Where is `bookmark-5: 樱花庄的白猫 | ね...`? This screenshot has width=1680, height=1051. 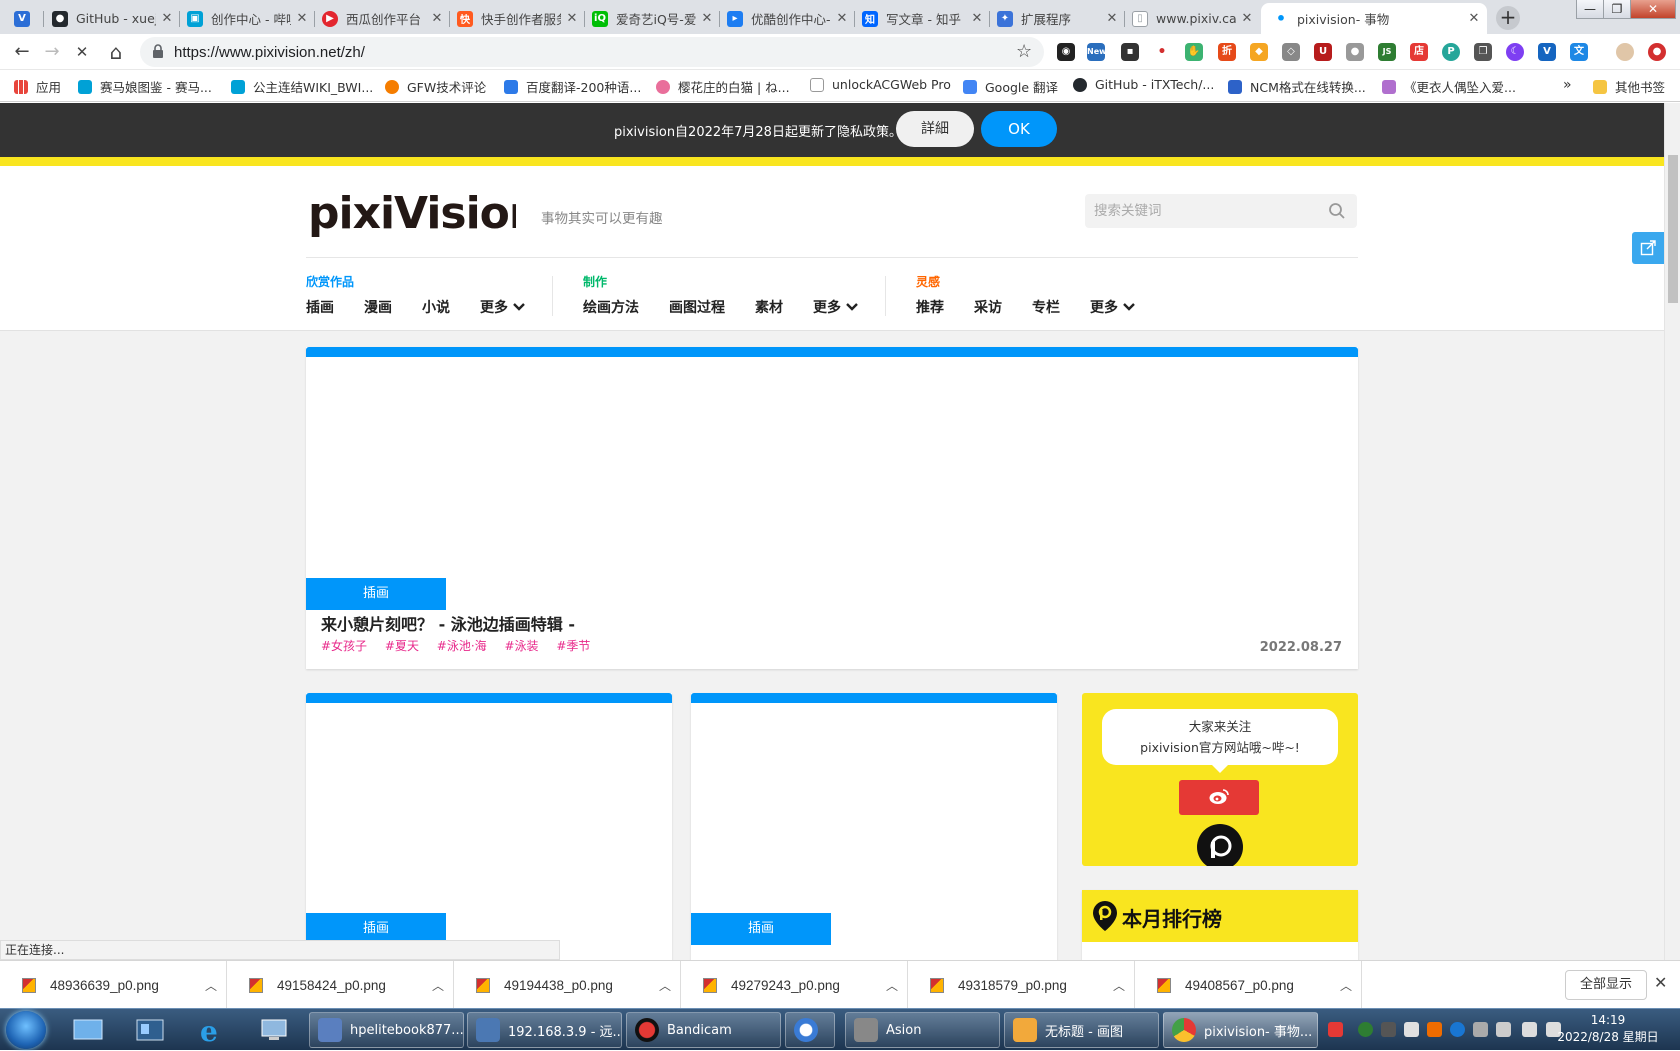 bookmark-5: 樱花庄的白猫 | ね... is located at coordinates (723, 86).